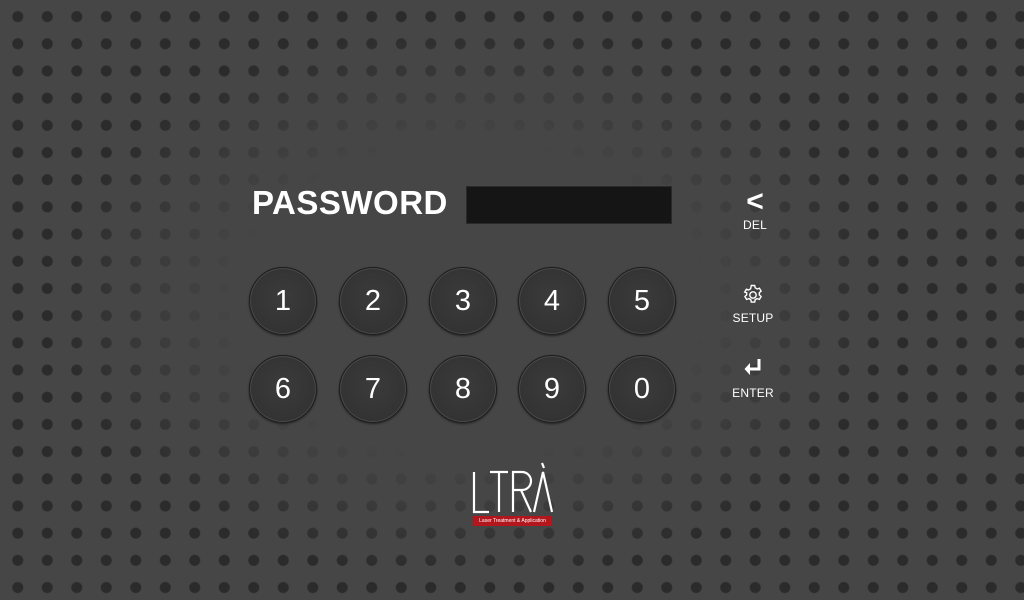 The image size is (1024, 600). I want to click on password-label: PASSWORD, so click(350, 202).